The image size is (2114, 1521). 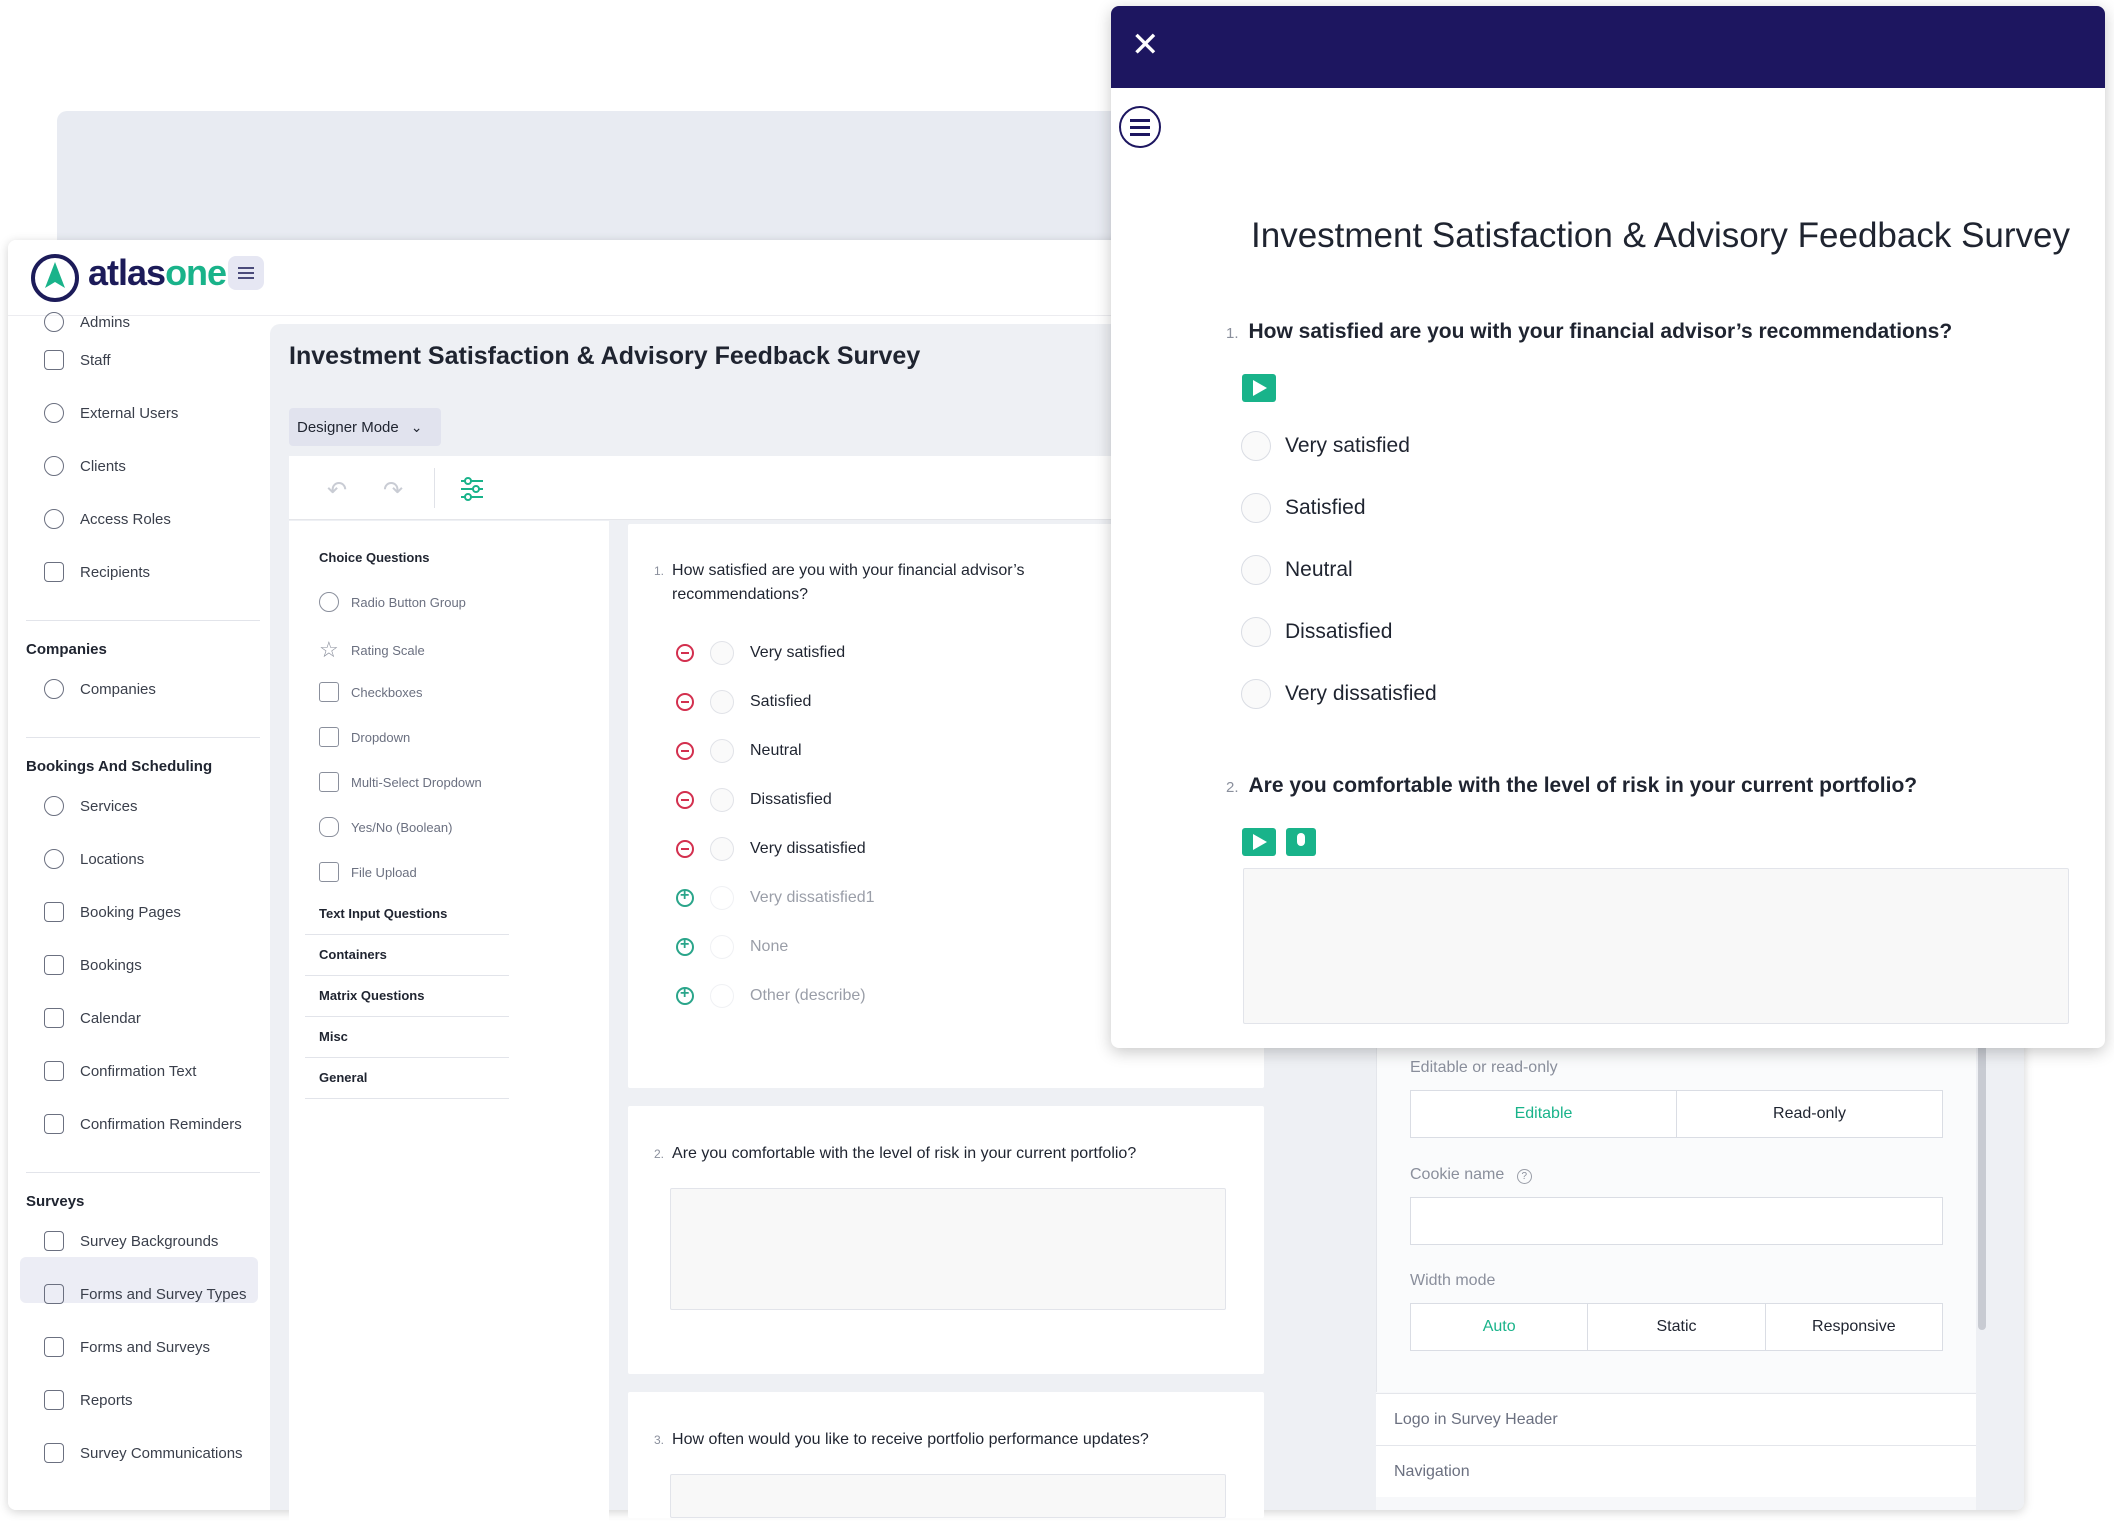 What do you see at coordinates (120, 1071) in the screenshot?
I see `sidebar-item-confirmation-text: Confirmation Text` at bounding box center [120, 1071].